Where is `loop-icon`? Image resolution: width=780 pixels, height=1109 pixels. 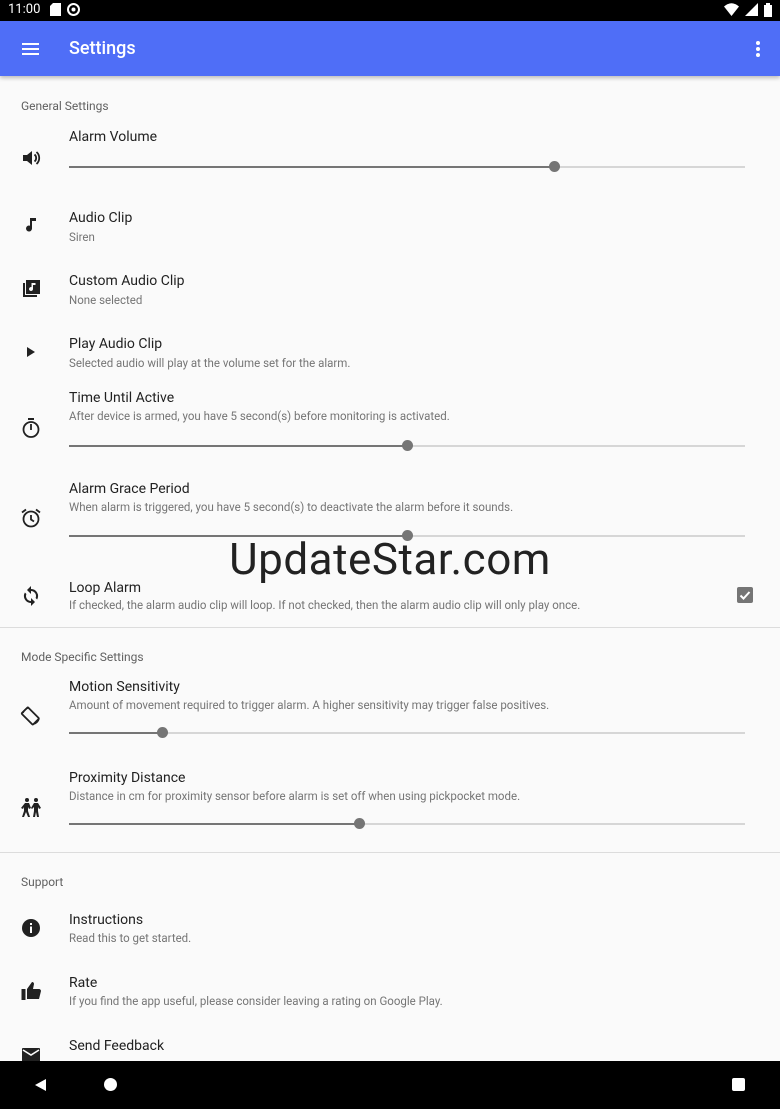 loop-icon is located at coordinates (31, 596).